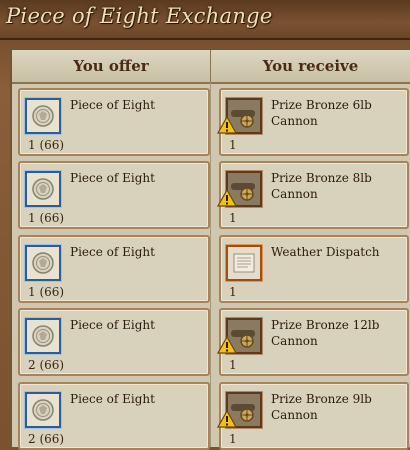  I want to click on item-name: Weather Dispatch, so click(325, 252).